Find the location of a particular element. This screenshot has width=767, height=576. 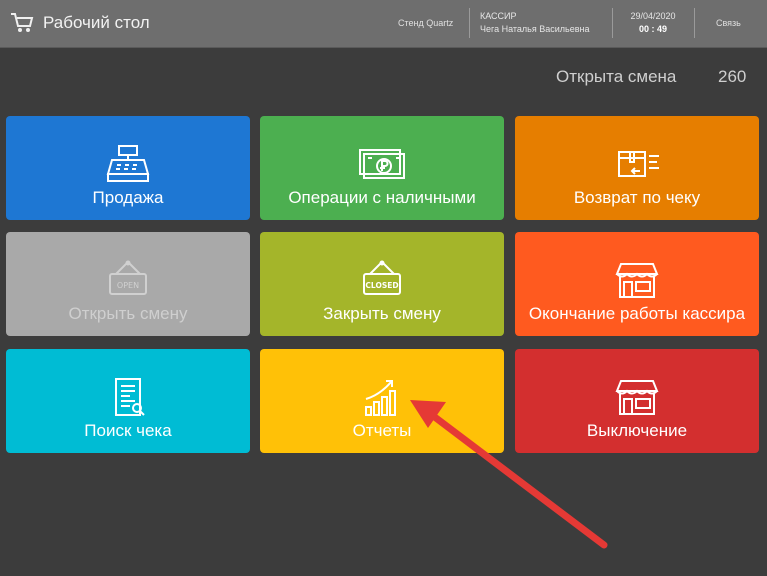

chart-growth-icon is located at coordinates (380, 398).